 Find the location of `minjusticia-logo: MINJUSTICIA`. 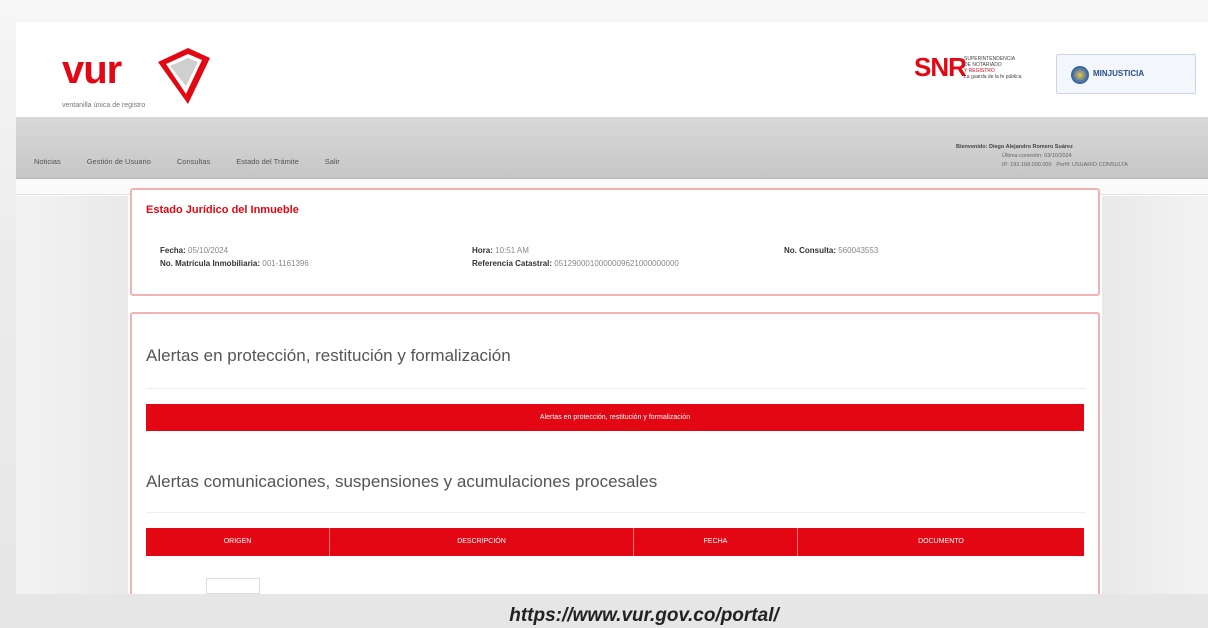

minjusticia-logo: MINJUSTICIA is located at coordinates (1126, 74).